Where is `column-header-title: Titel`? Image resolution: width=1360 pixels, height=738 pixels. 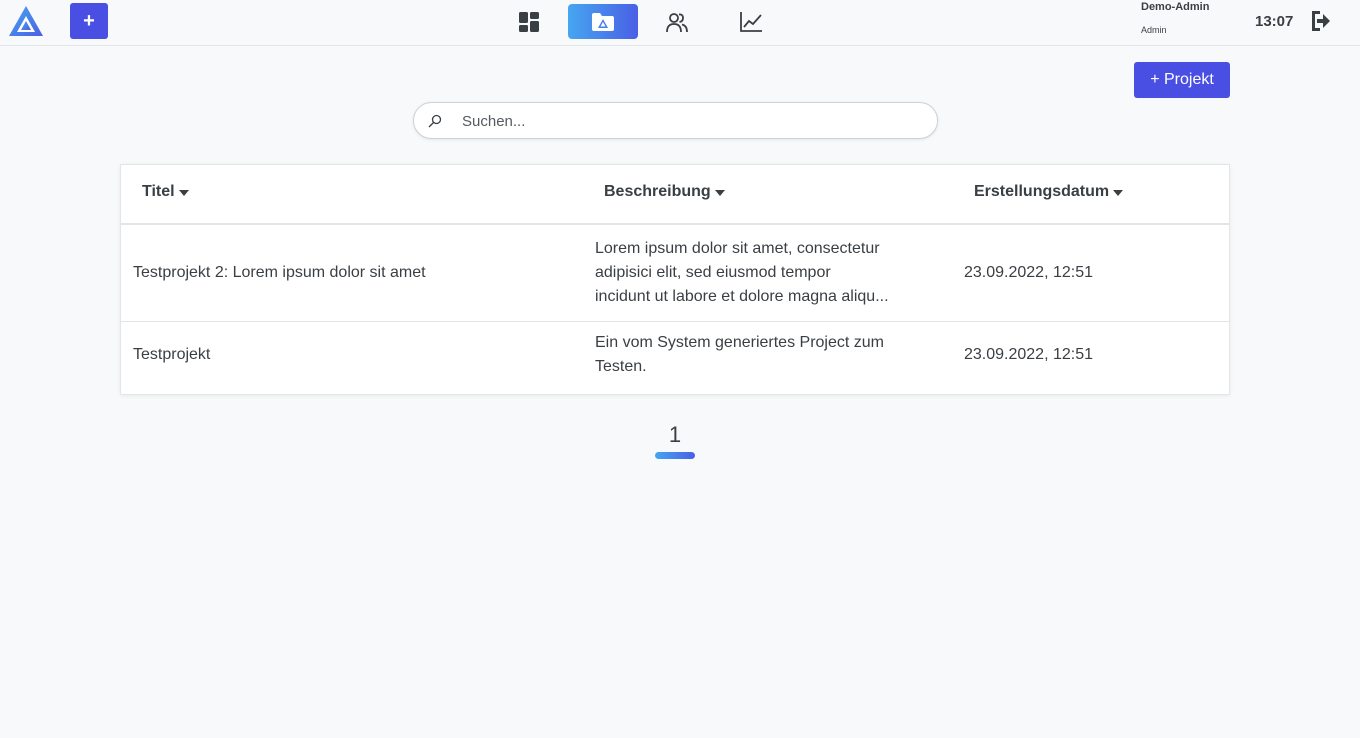 column-header-title: Titel is located at coordinates (165, 192).